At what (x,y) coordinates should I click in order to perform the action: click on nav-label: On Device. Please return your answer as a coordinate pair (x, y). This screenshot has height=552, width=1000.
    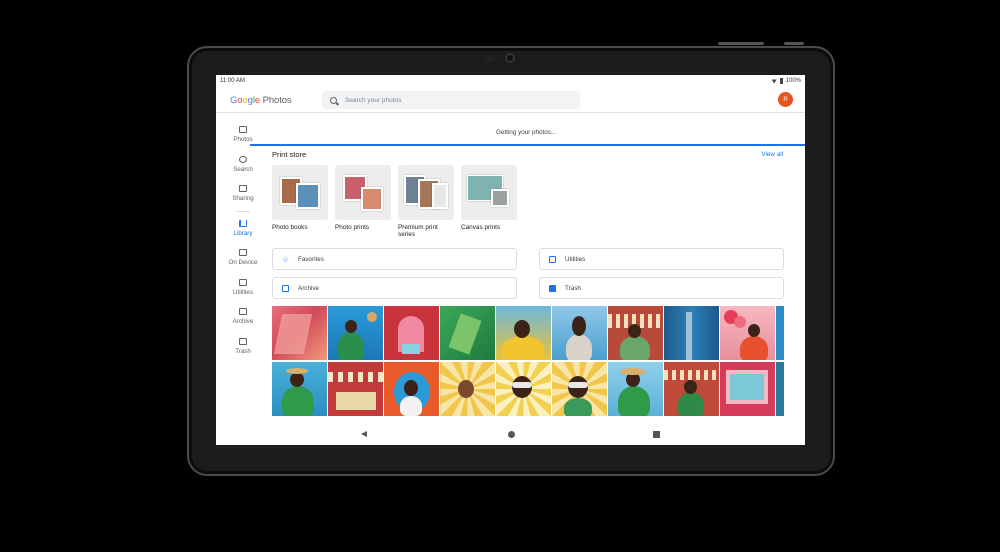
    Looking at the image, I should click on (243, 263).